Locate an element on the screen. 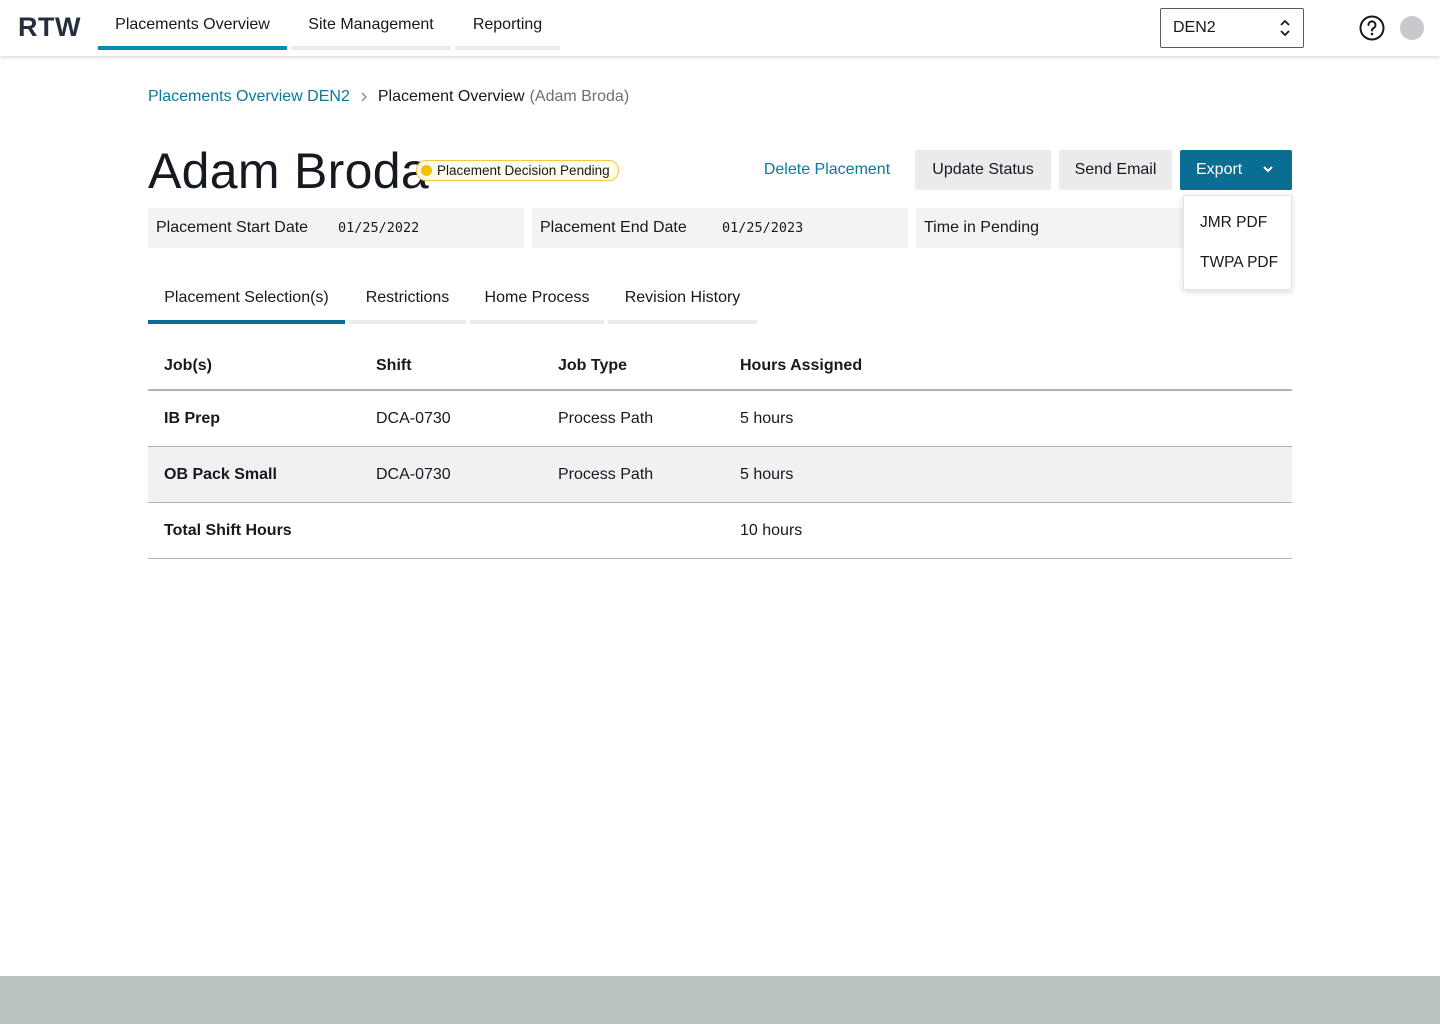  field-label: Time in Pending is located at coordinates (982, 227).